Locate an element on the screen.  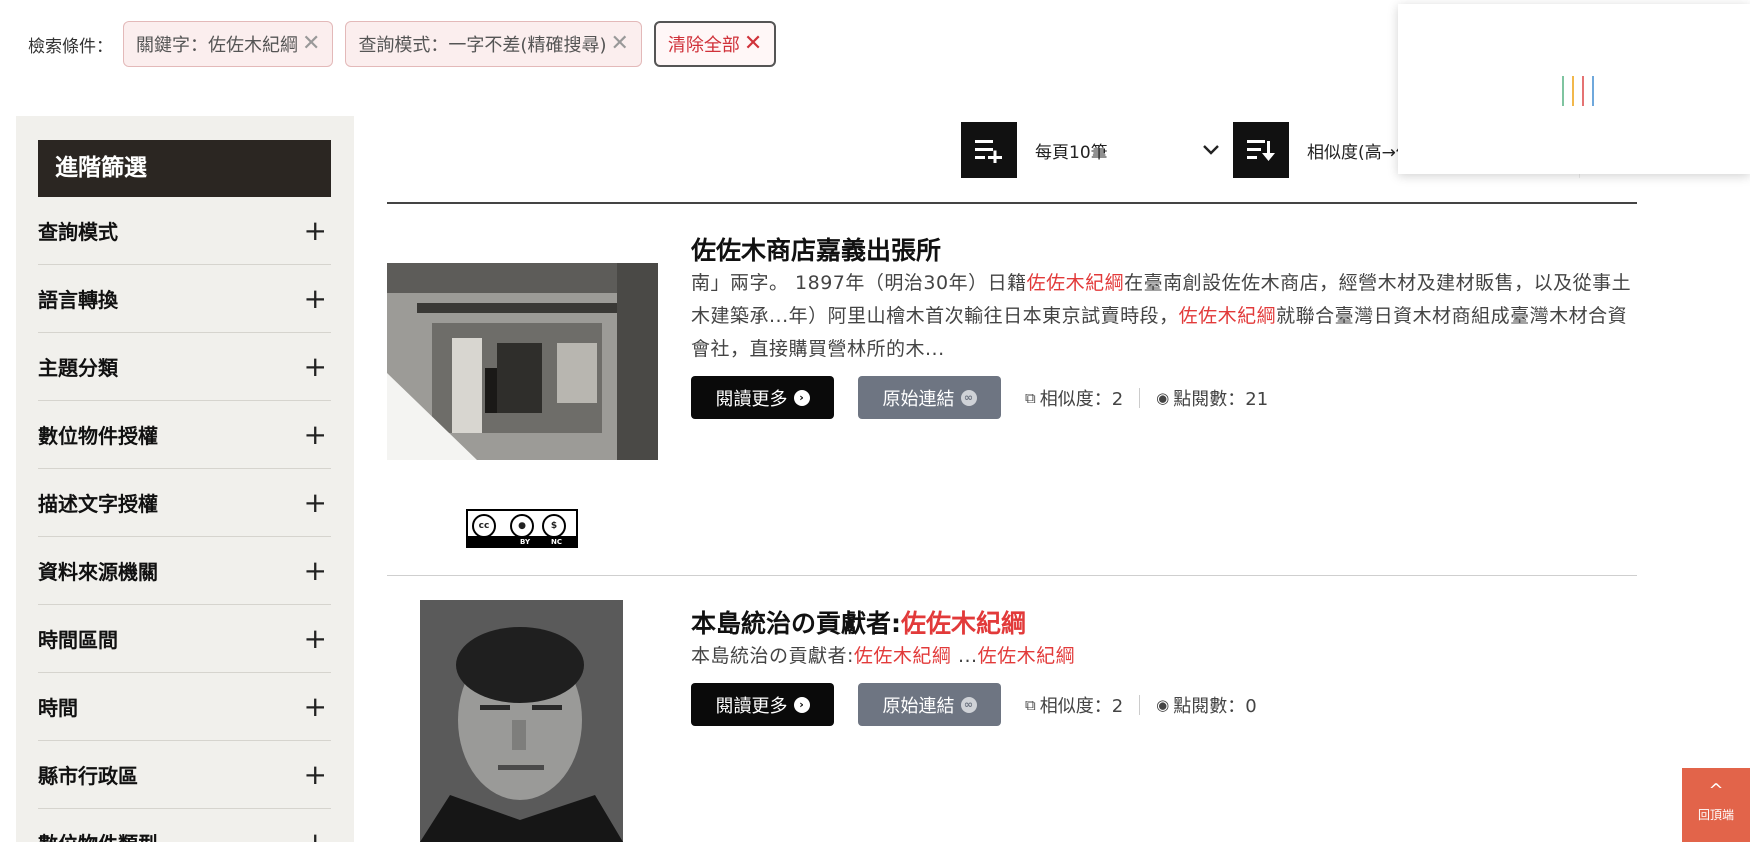
per-page-value: 每頁10筆 is located at coordinates (1071, 152).